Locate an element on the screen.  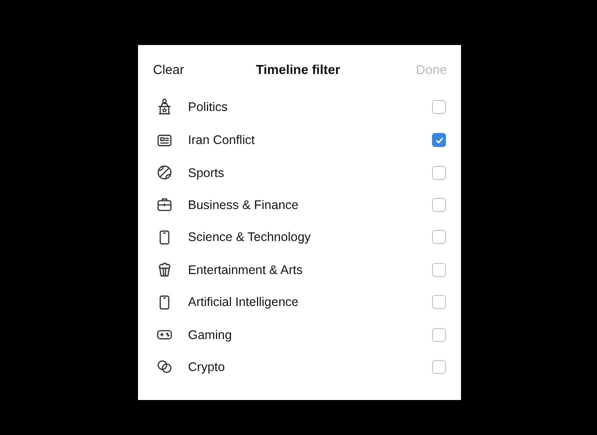
popcorn-icon is located at coordinates (164, 269).